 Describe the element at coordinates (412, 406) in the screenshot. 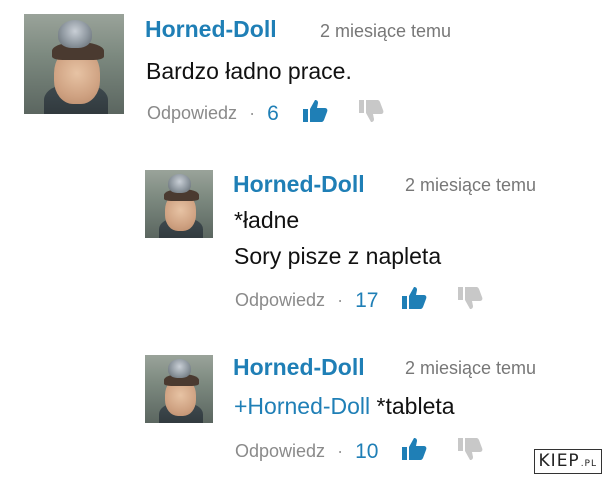

I see `comment-text-rest: *tableta` at that location.